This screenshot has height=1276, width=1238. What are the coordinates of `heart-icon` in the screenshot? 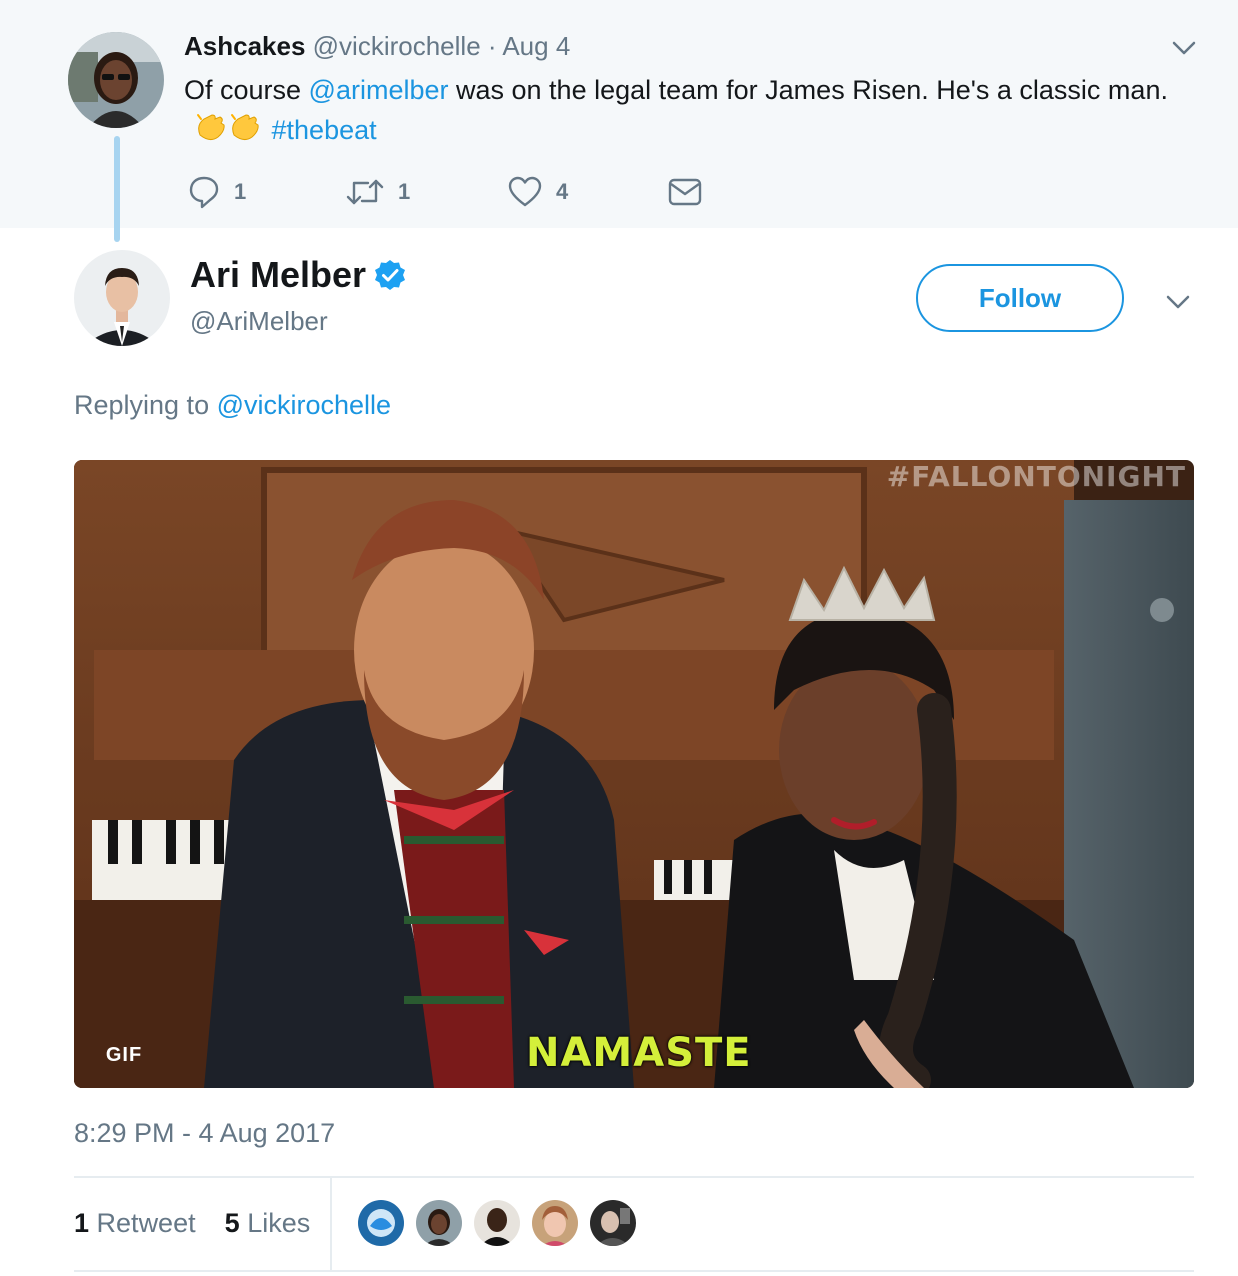 It's located at (525, 191).